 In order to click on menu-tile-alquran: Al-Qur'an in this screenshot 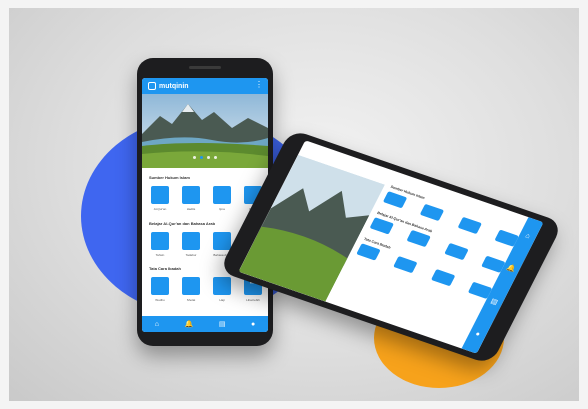, I will do `click(160, 198)`.